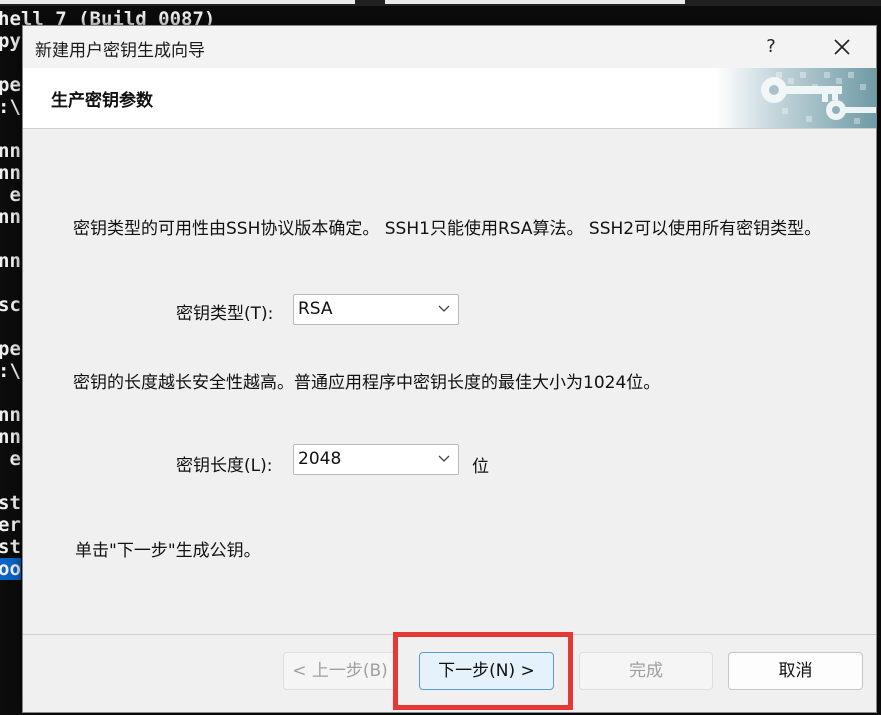 The width and height of the screenshot is (881, 715). I want to click on key-length-label: 密钥长度(L):, so click(224, 466).